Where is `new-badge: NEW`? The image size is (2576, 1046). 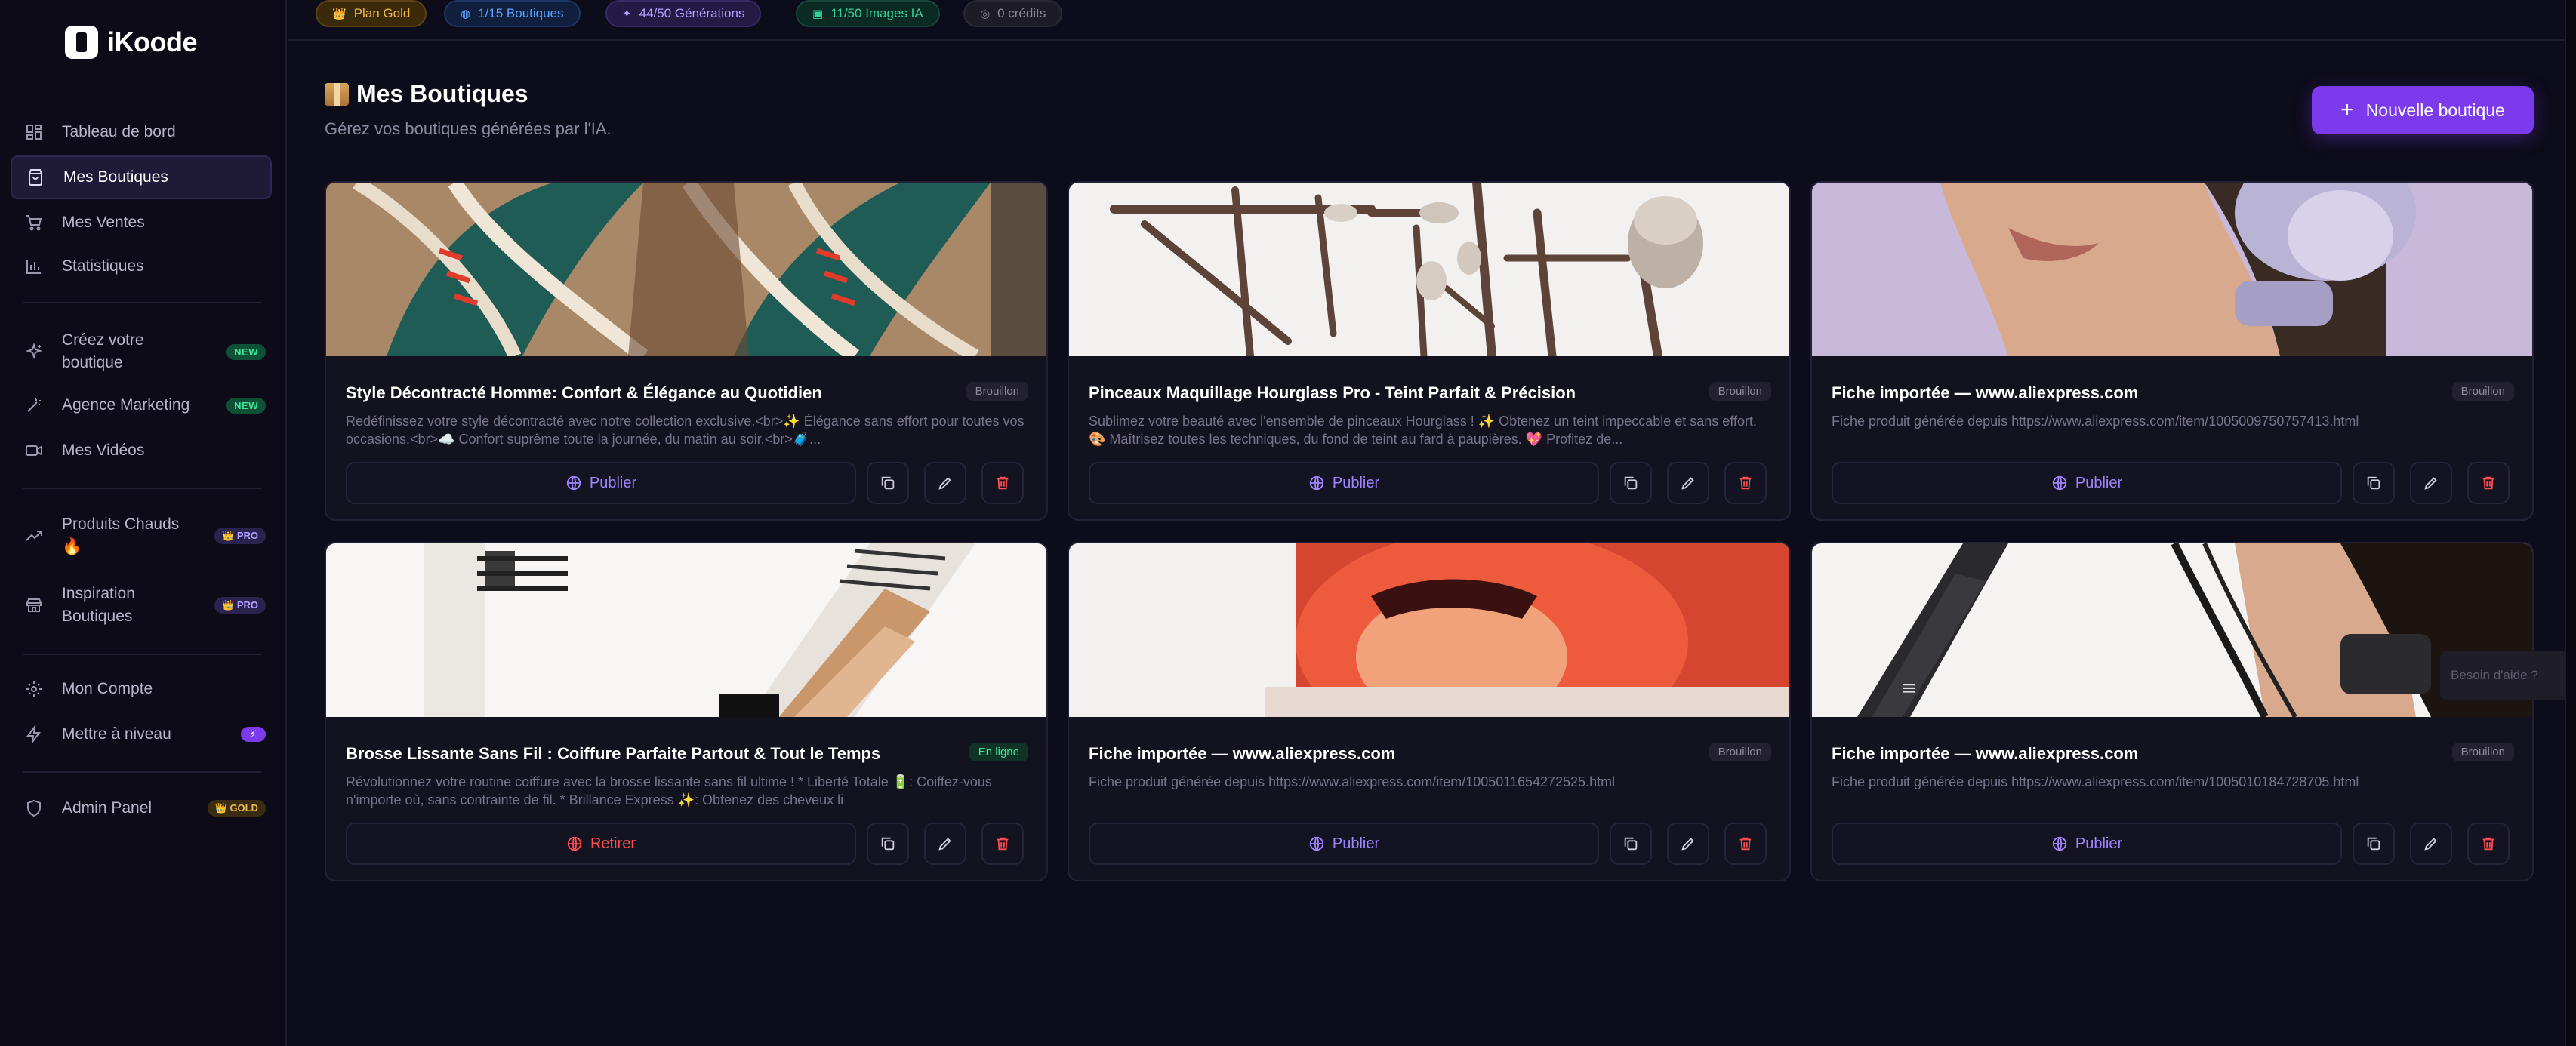
new-badge: NEW is located at coordinates (246, 405).